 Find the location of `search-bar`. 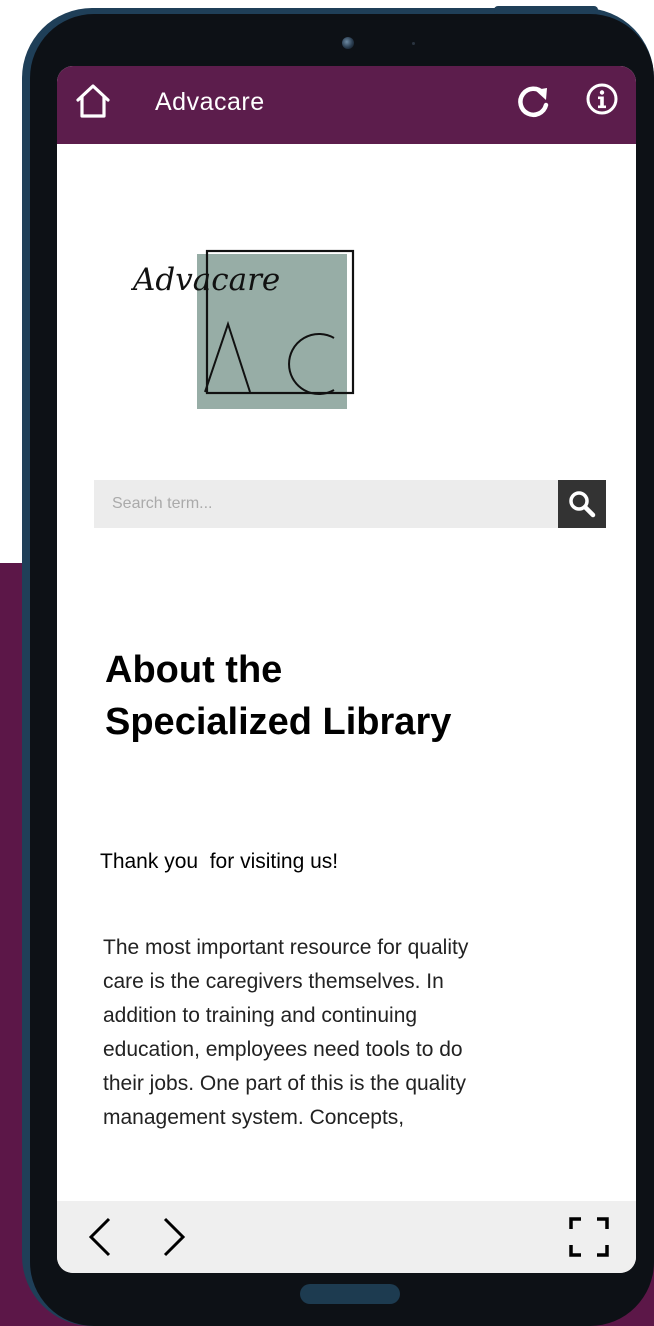

search-bar is located at coordinates (350, 504).